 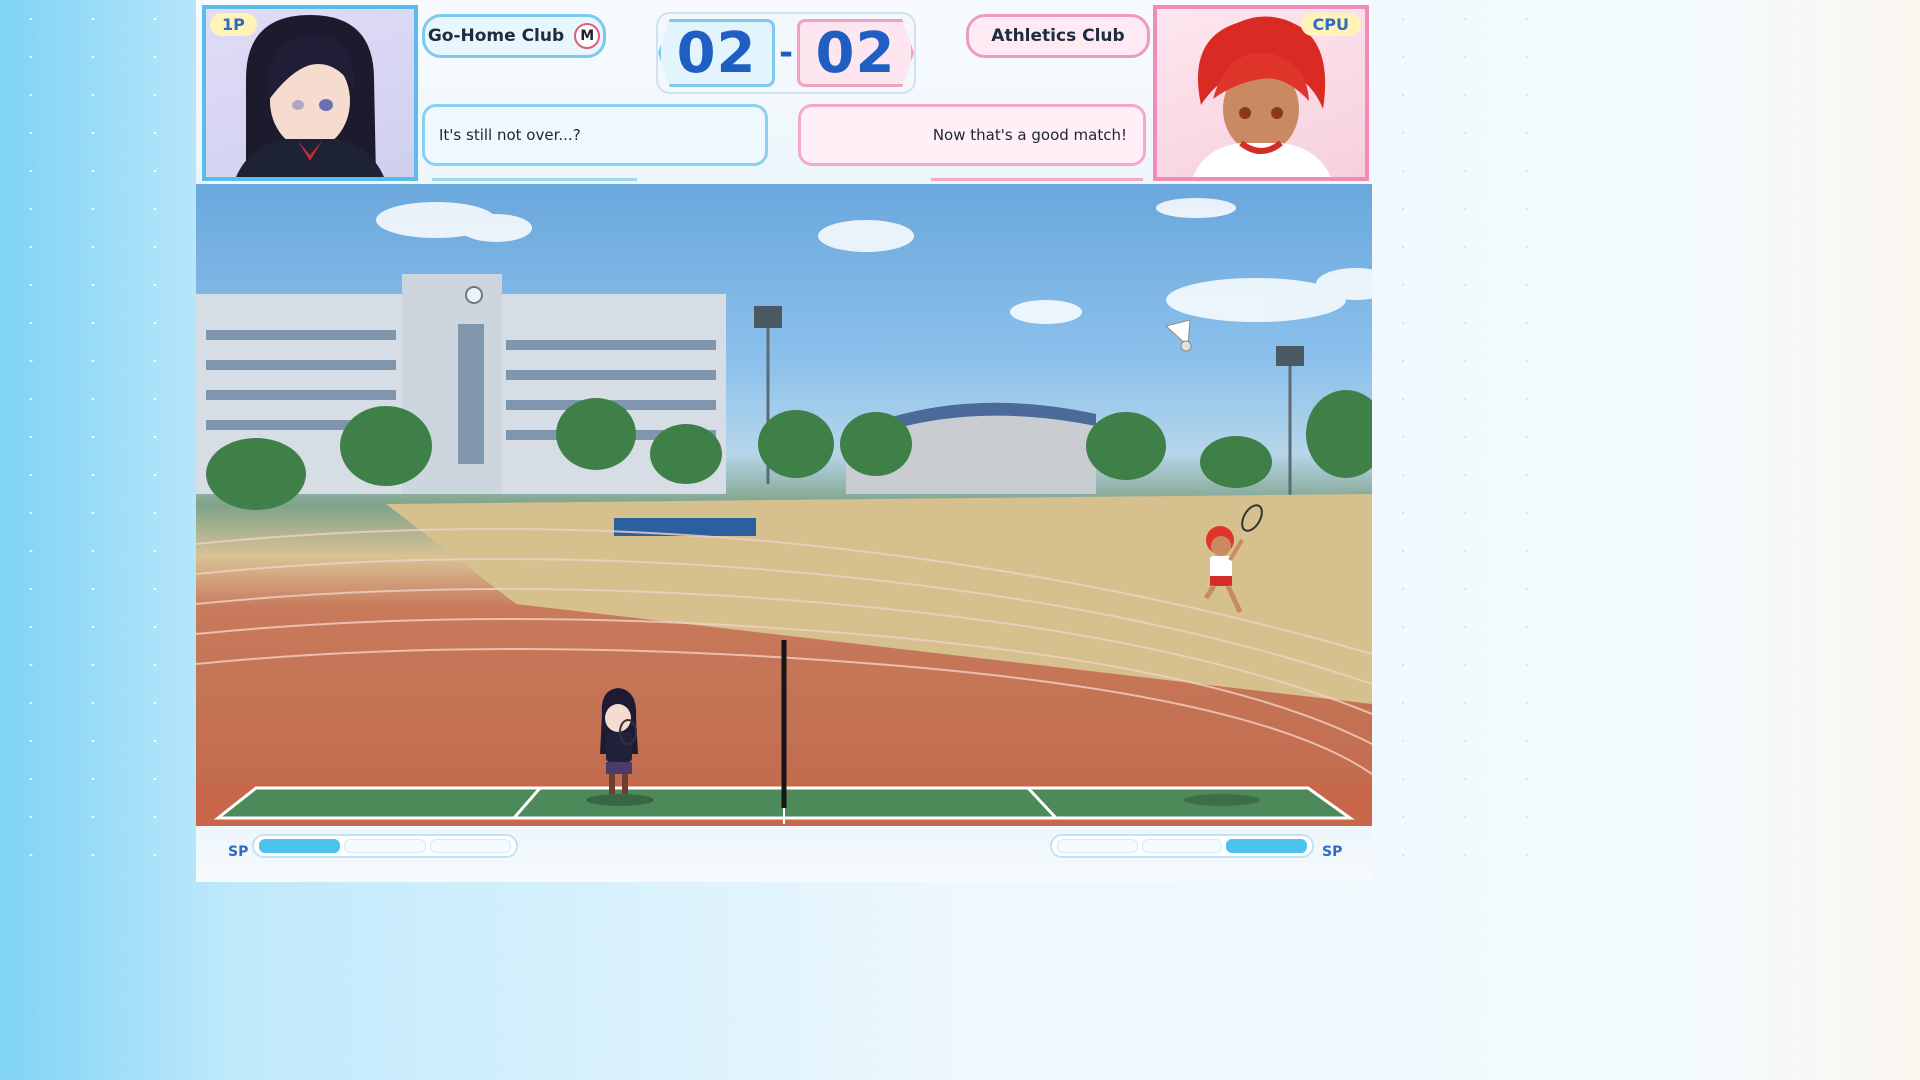 What do you see at coordinates (855, 53) in the screenshot?
I see `score-right: 02` at bounding box center [855, 53].